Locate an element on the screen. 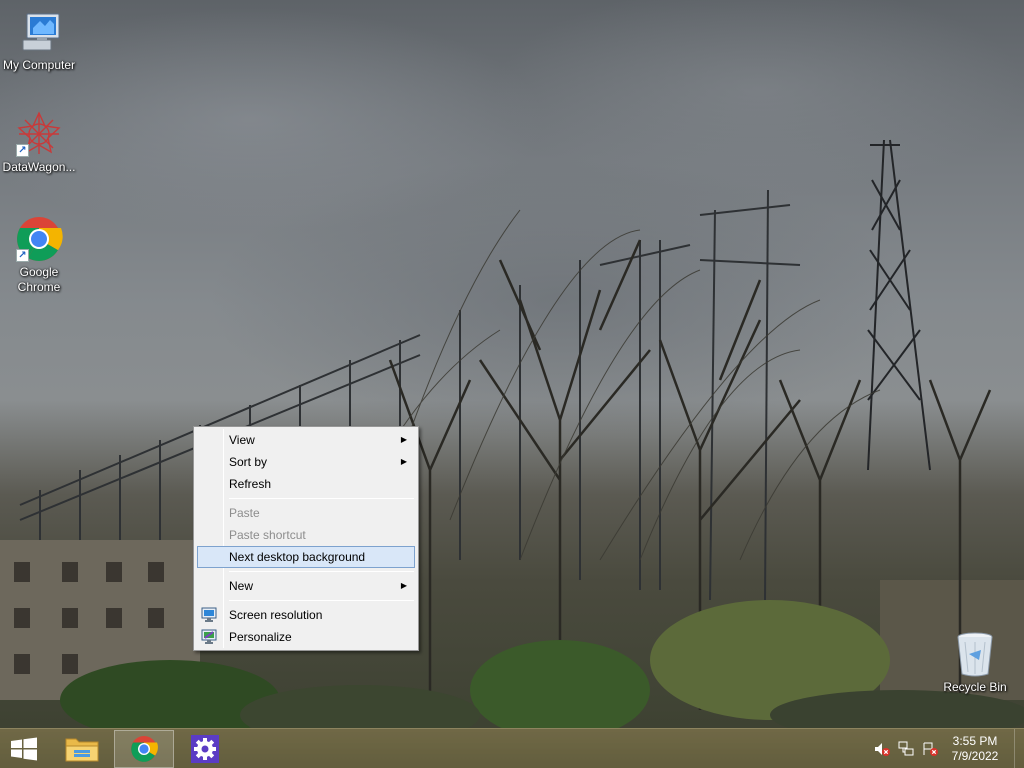  chrome-icon: ↗ is located at coordinates (39, 239).